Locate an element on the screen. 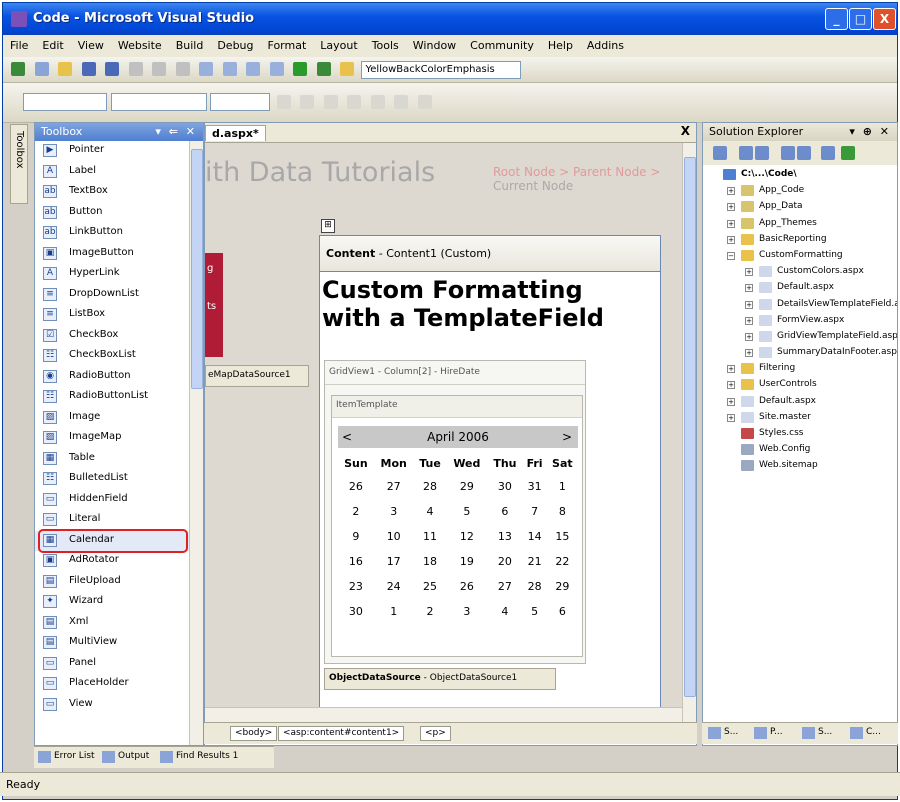  menu-edit: Edit is located at coordinates (52, 43).